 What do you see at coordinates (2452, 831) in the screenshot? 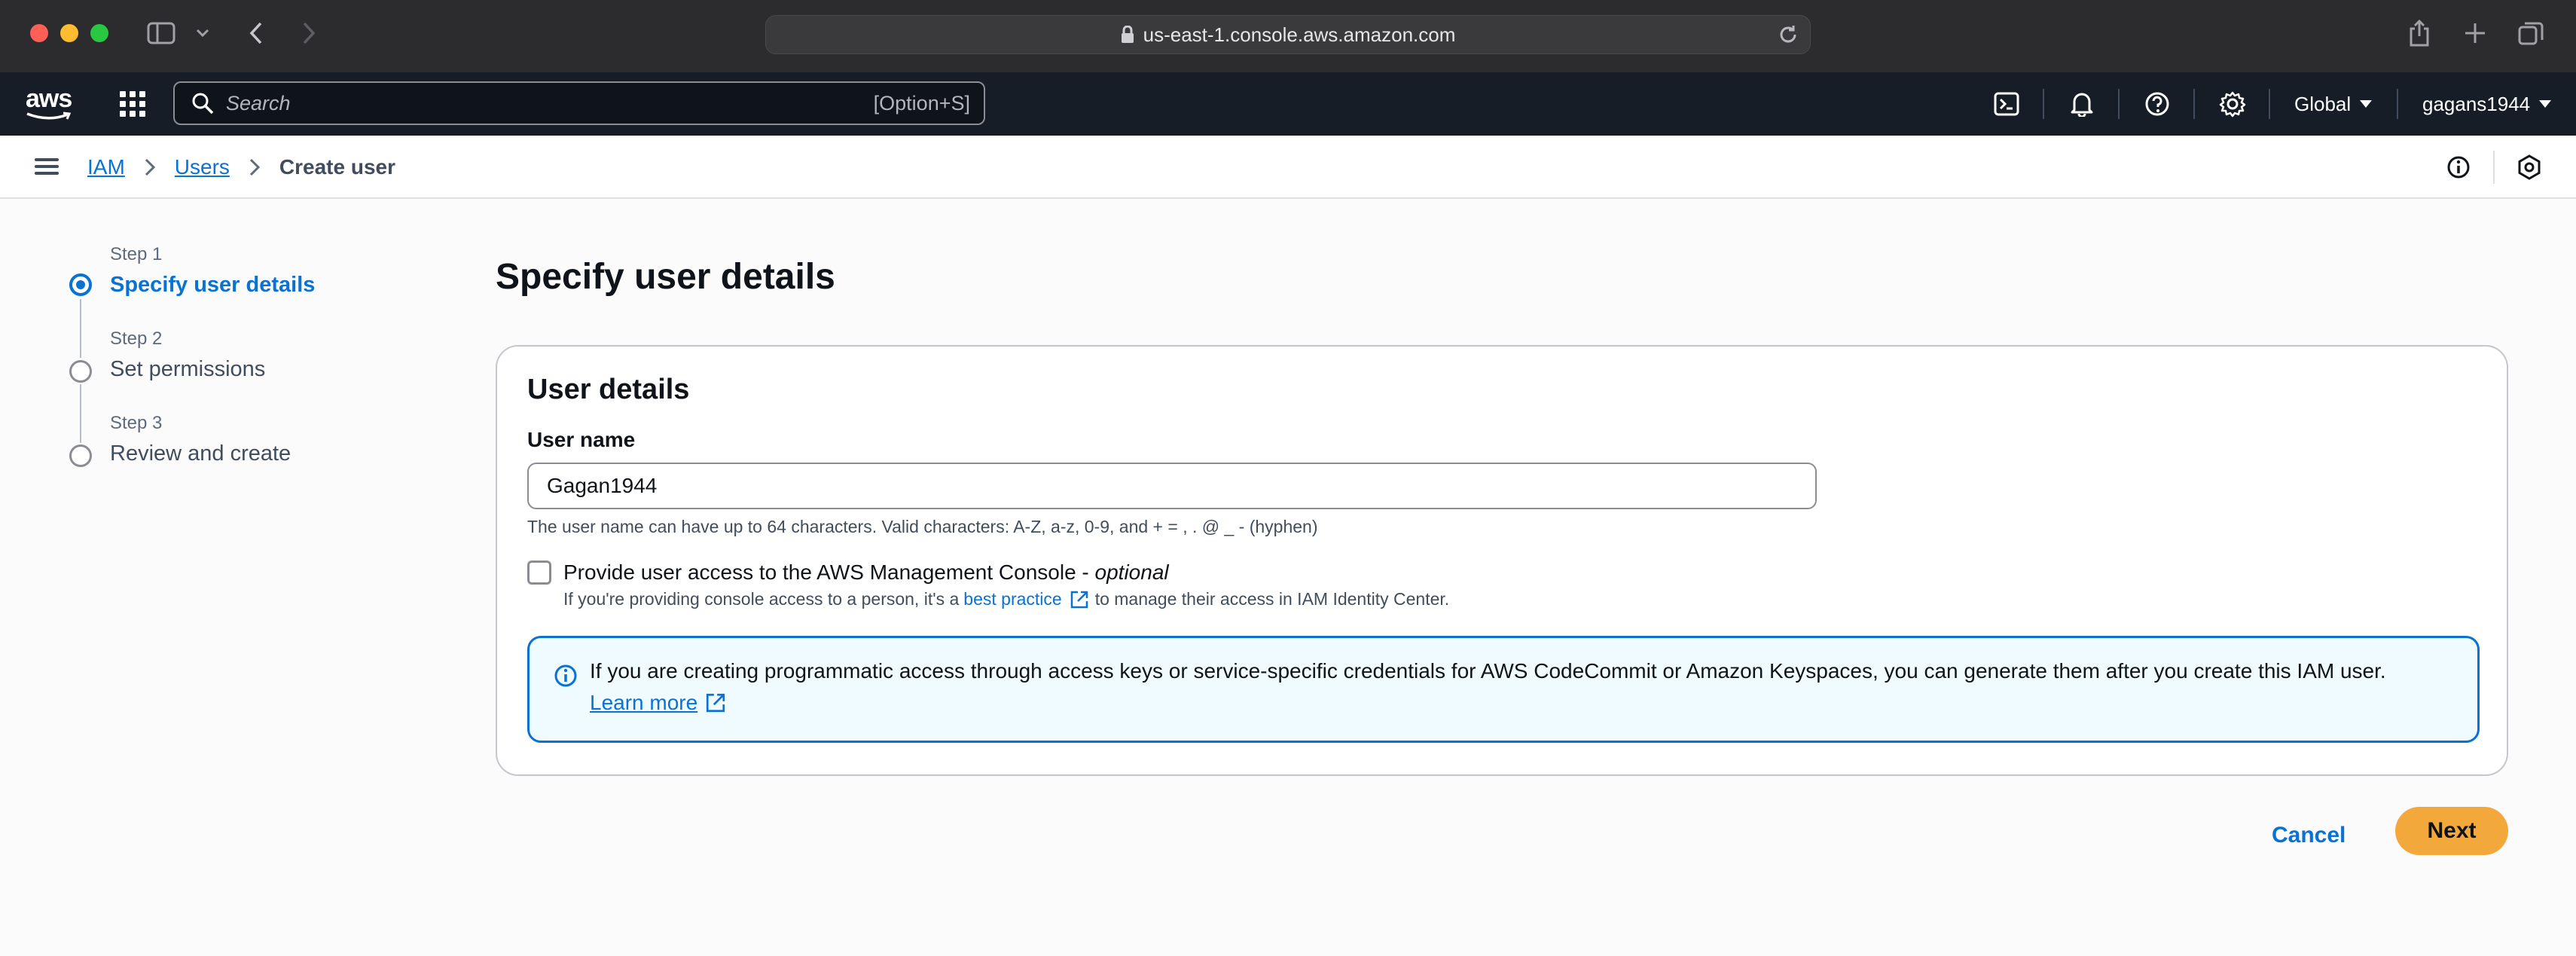
I see `next-button: Next` at bounding box center [2452, 831].